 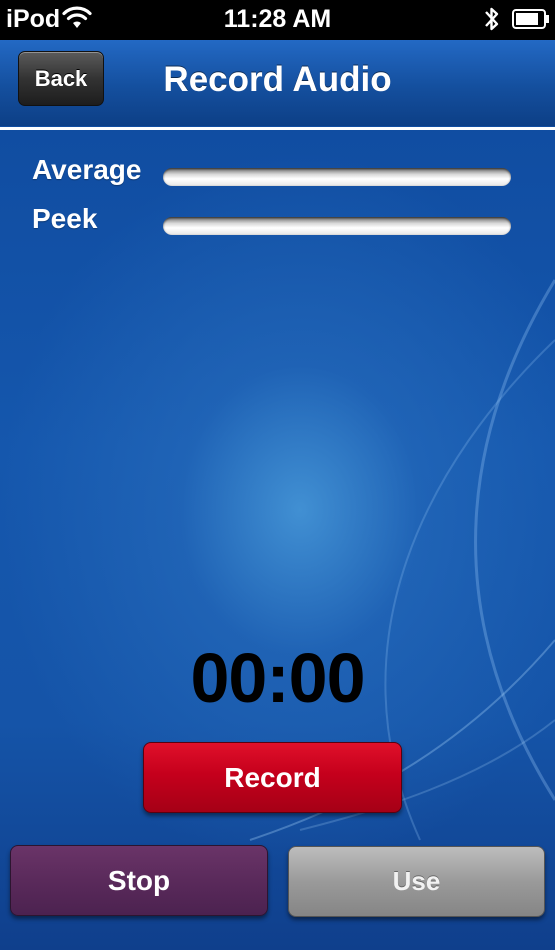 What do you see at coordinates (272, 777) in the screenshot?
I see `record-button: Record` at bounding box center [272, 777].